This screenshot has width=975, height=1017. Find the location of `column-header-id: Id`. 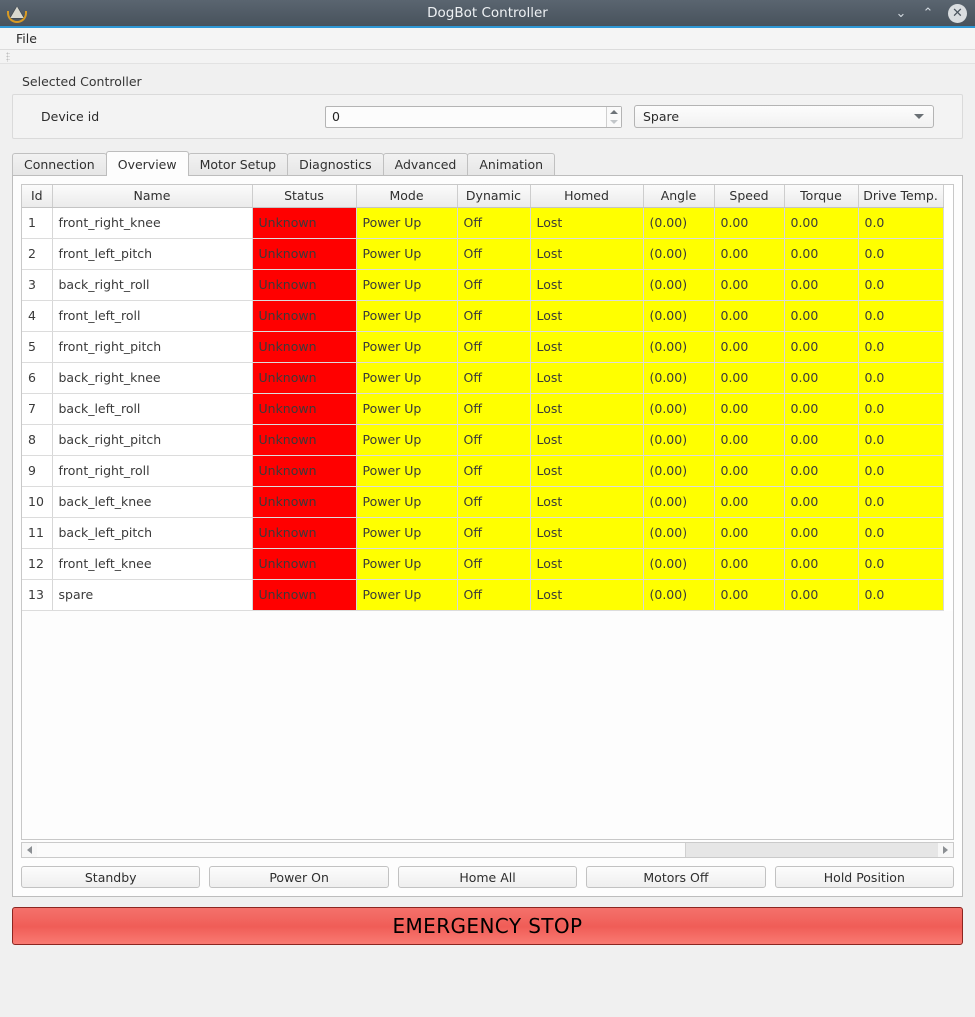

column-header-id: Id is located at coordinates (37, 196).